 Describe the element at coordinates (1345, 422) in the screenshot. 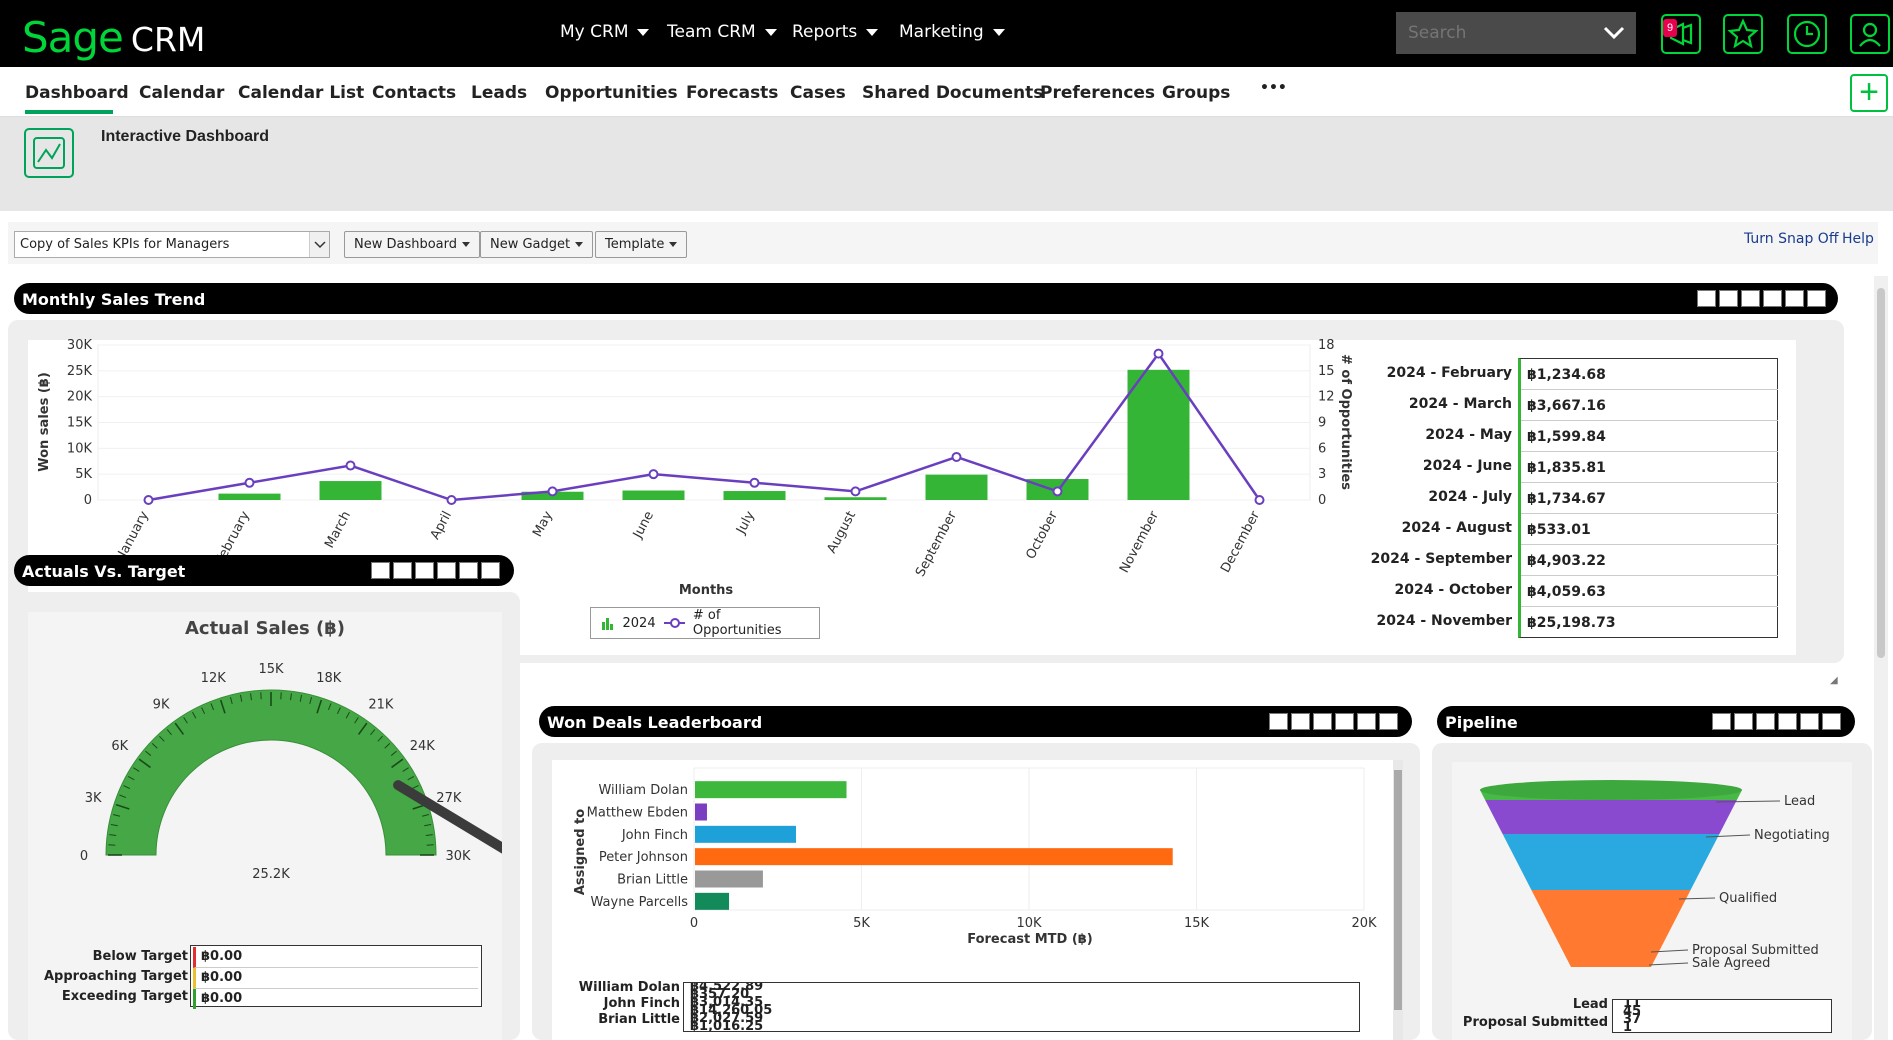

I see `y2-axis-title: # of Opportunities` at that location.